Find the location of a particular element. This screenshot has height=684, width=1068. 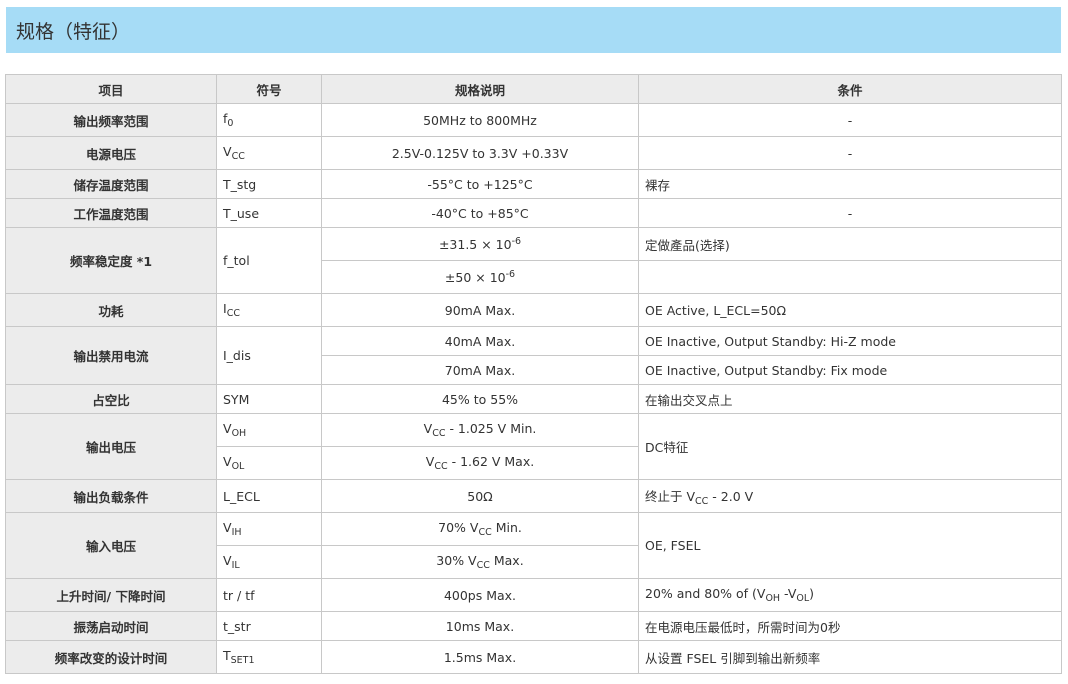

table-row: 电源电压 VCC 2.5V-0.125V to 3.3V +0.33V - is located at coordinates (533, 153).